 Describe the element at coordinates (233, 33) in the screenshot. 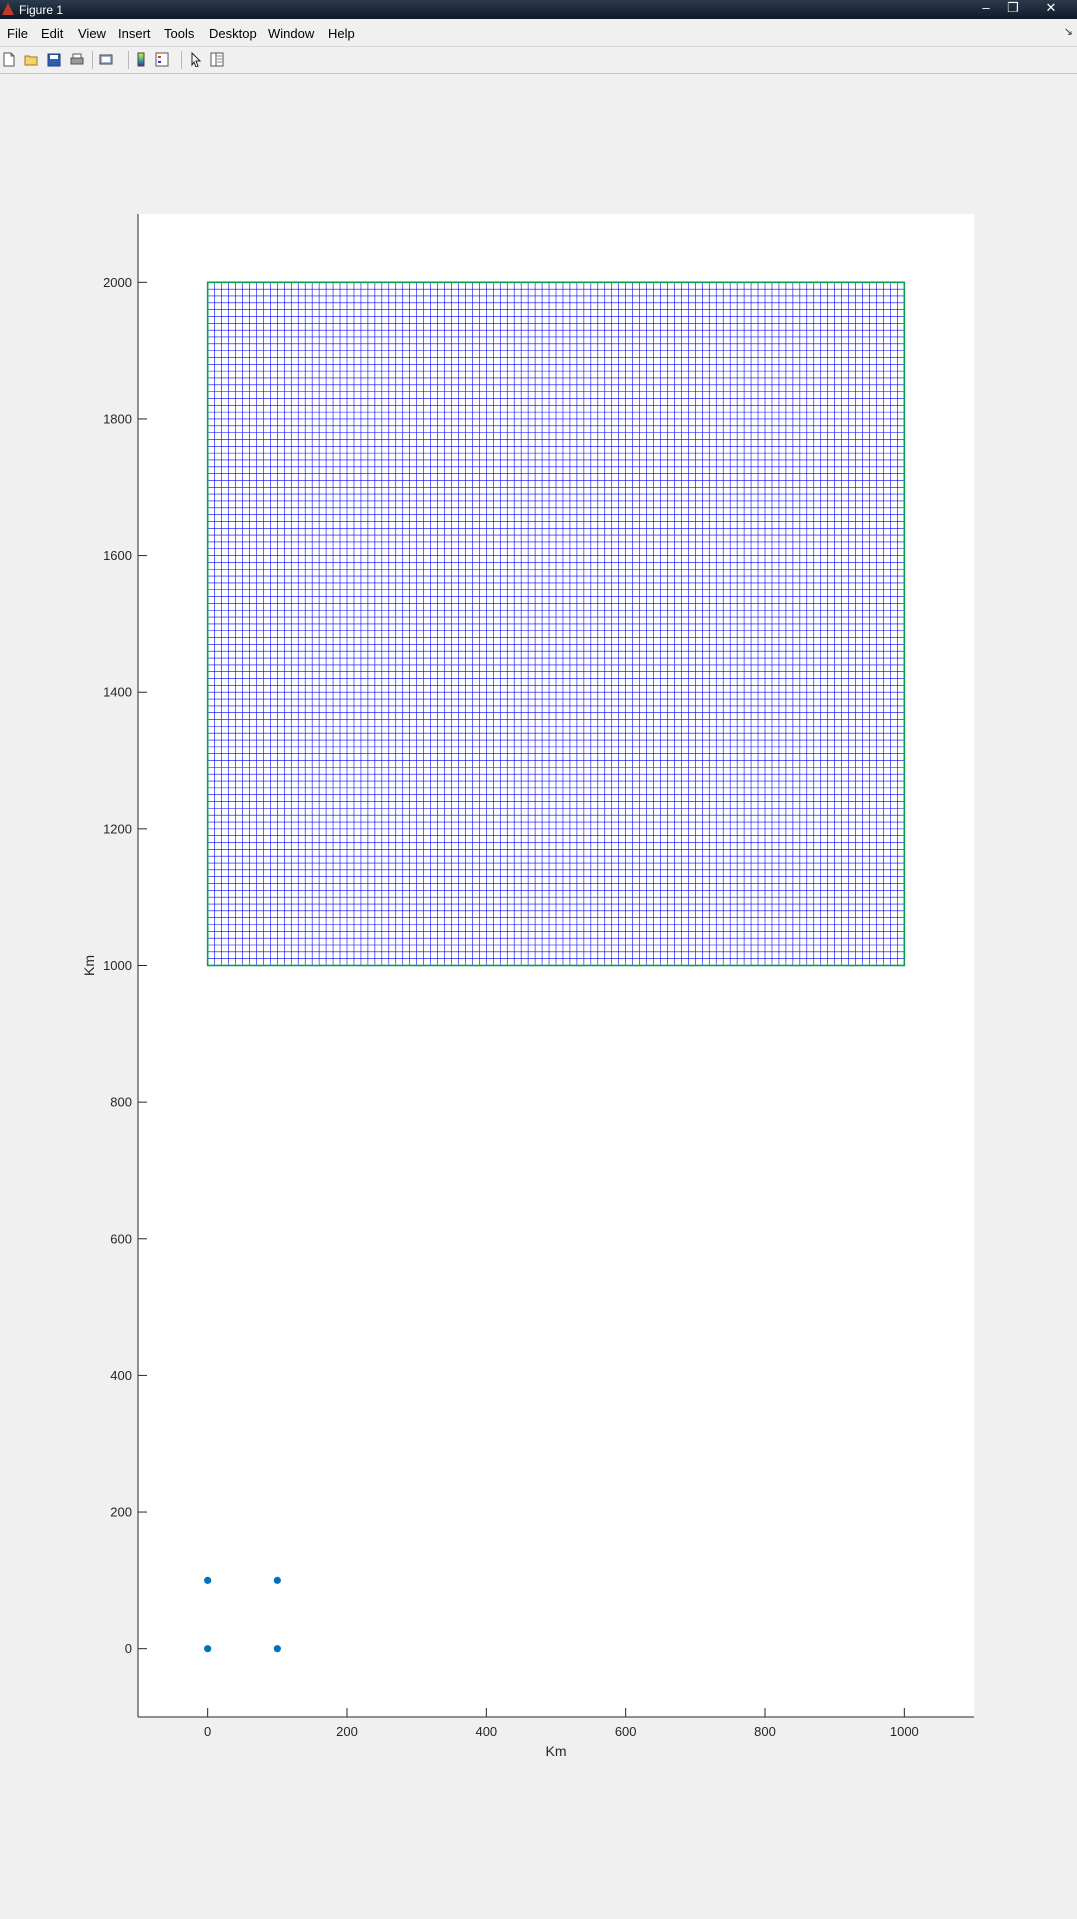

I see `menu-desktop: Desktop` at that location.